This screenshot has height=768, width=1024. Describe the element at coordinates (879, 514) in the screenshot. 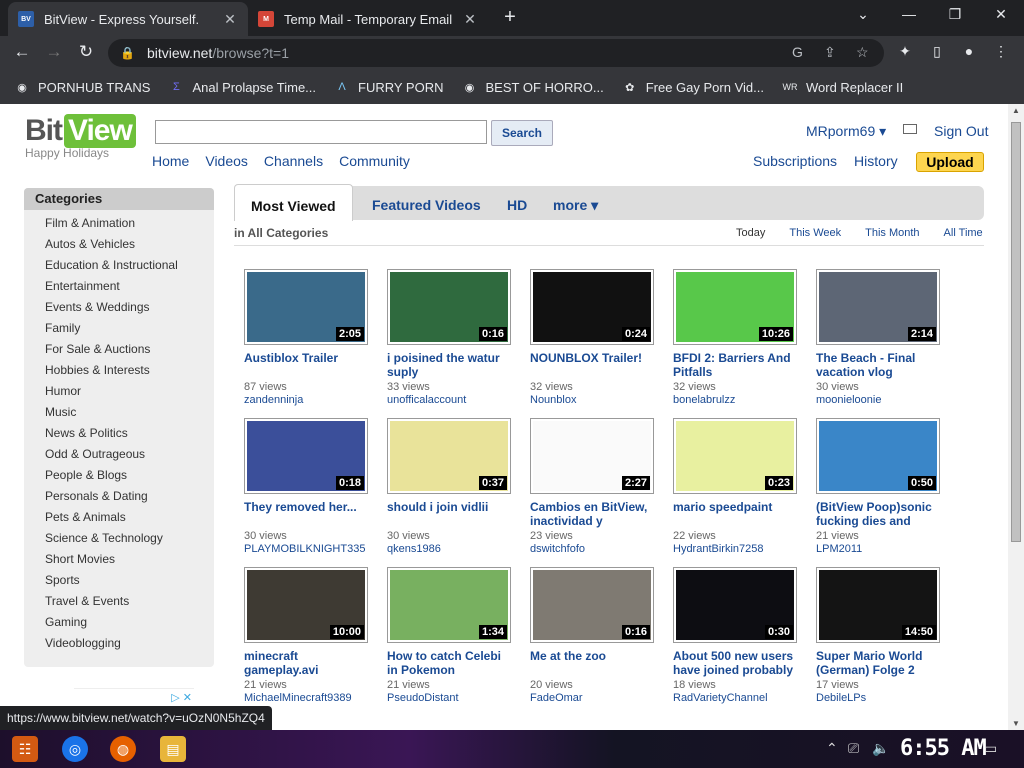

I see `video-title: (BitView Poop)sonic fucking dies and` at that location.